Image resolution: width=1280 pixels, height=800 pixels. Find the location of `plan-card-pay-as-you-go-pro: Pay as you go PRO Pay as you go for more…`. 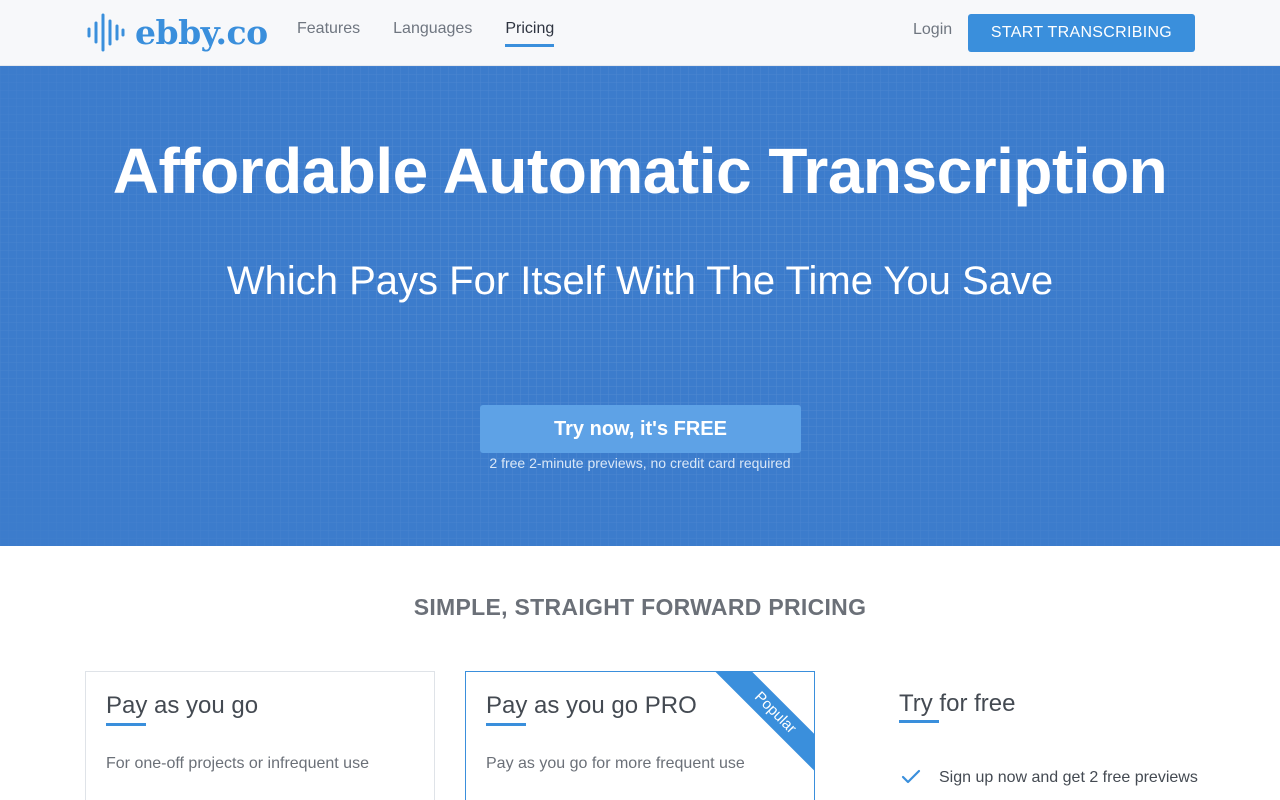

plan-card-pay-as-you-go-pro: Pay as you go PRO Pay as you go for more… is located at coordinates (640, 735).